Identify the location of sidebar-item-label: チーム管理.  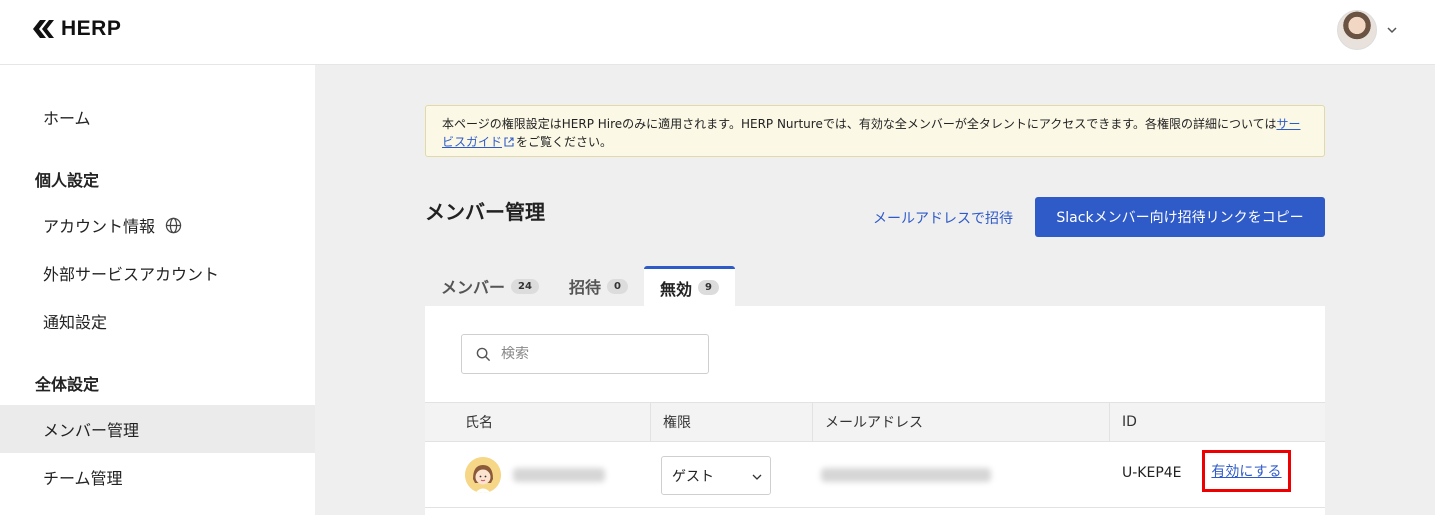
(83, 478).